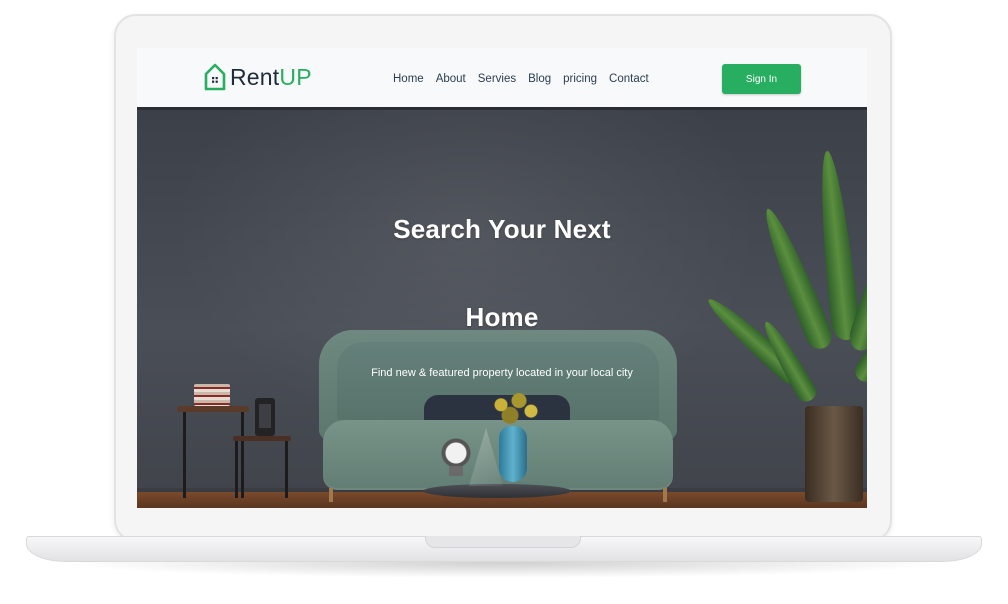 The image size is (1008, 604). I want to click on coffee-table, so click(497, 491).